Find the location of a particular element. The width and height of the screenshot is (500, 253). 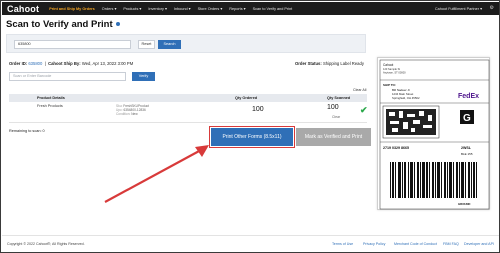

header-qty-ordered: Qty Ordered is located at coordinates (246, 98).